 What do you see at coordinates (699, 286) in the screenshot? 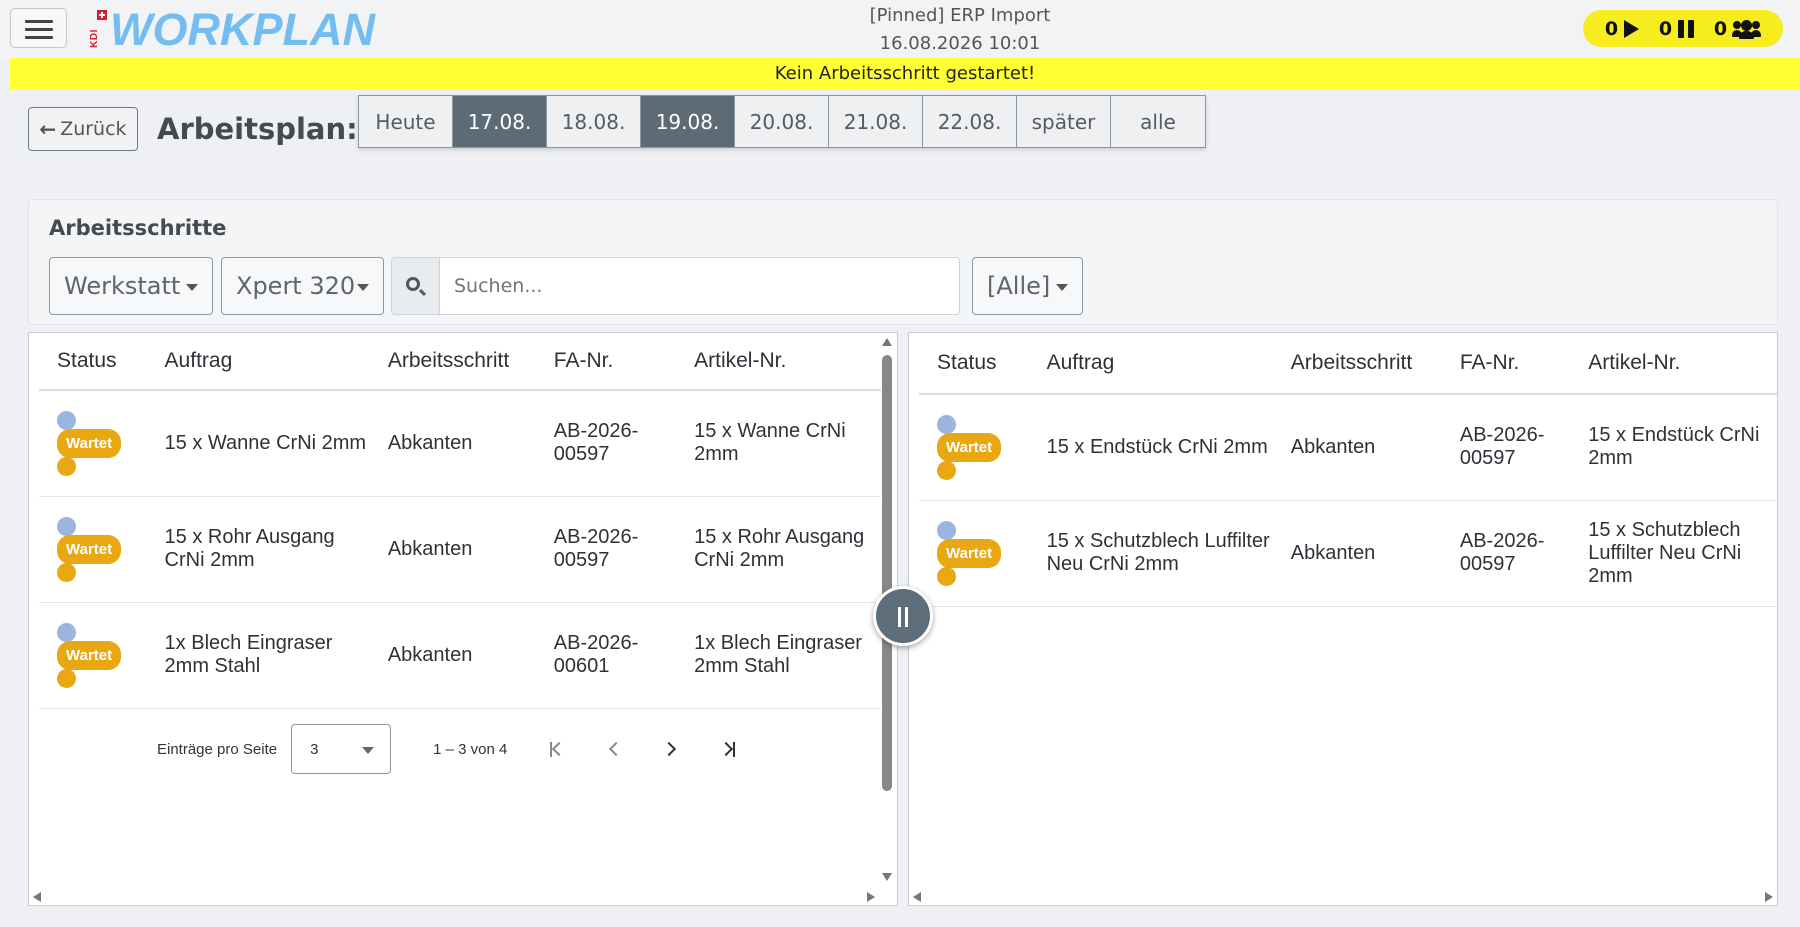
I see `search-input` at bounding box center [699, 286].